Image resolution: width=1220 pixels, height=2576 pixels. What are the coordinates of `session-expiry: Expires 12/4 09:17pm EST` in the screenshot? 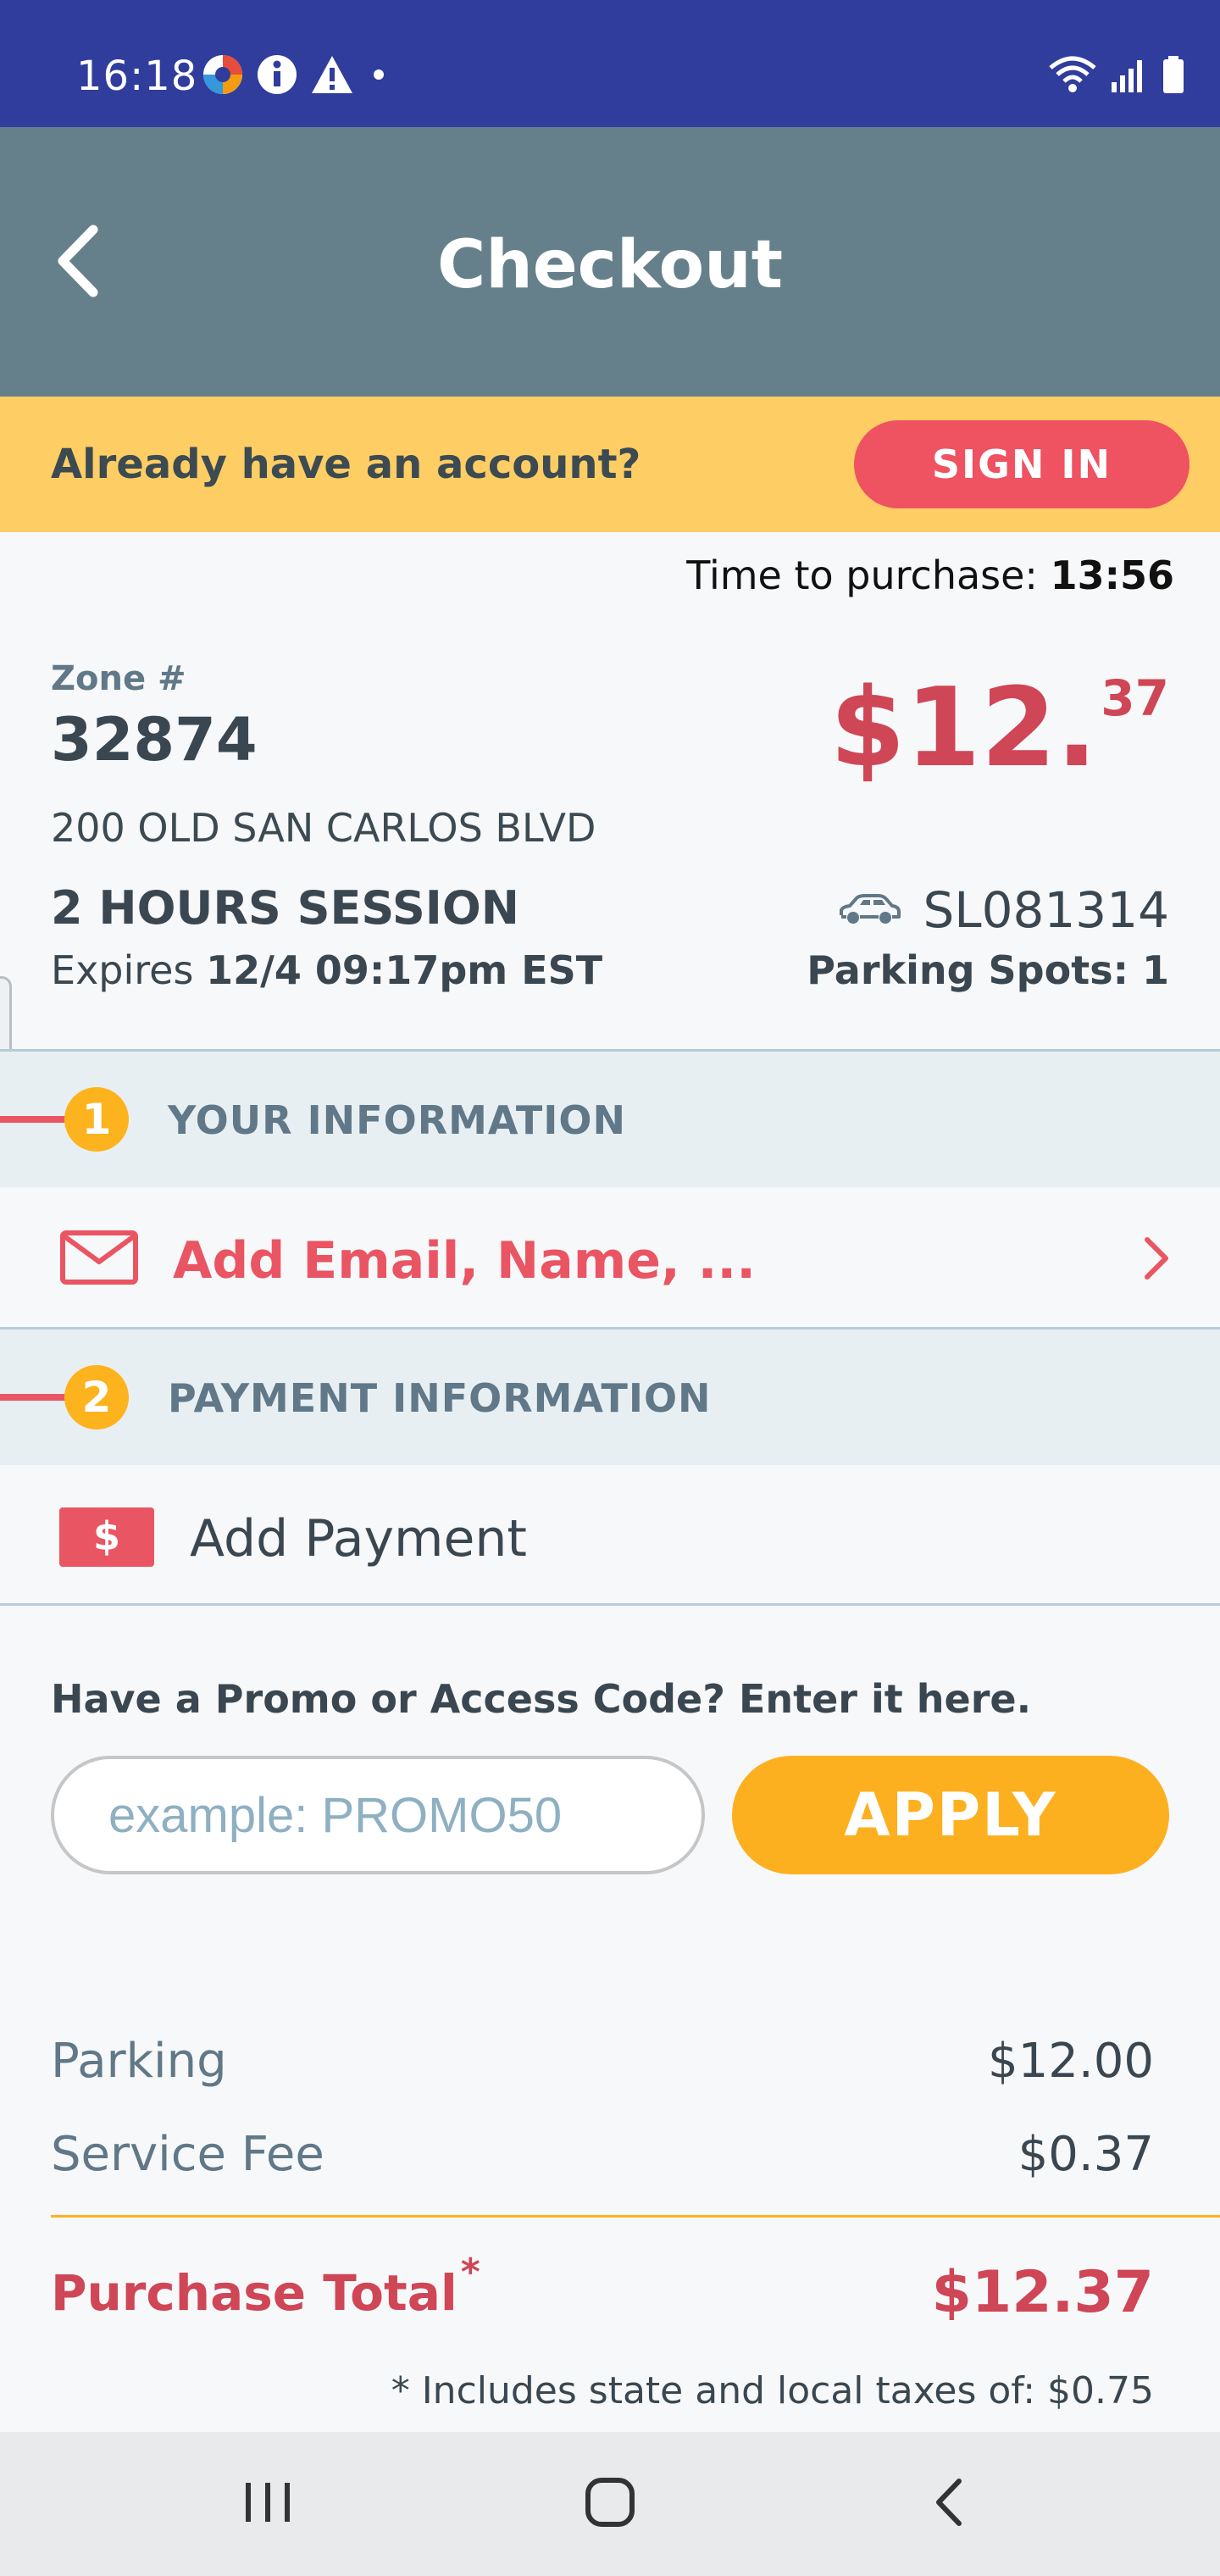 It's located at (326, 970).